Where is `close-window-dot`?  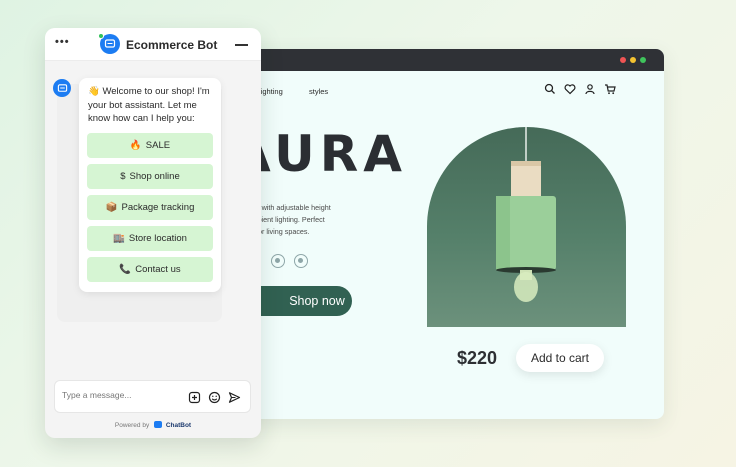
close-window-dot is located at coordinates (623, 60).